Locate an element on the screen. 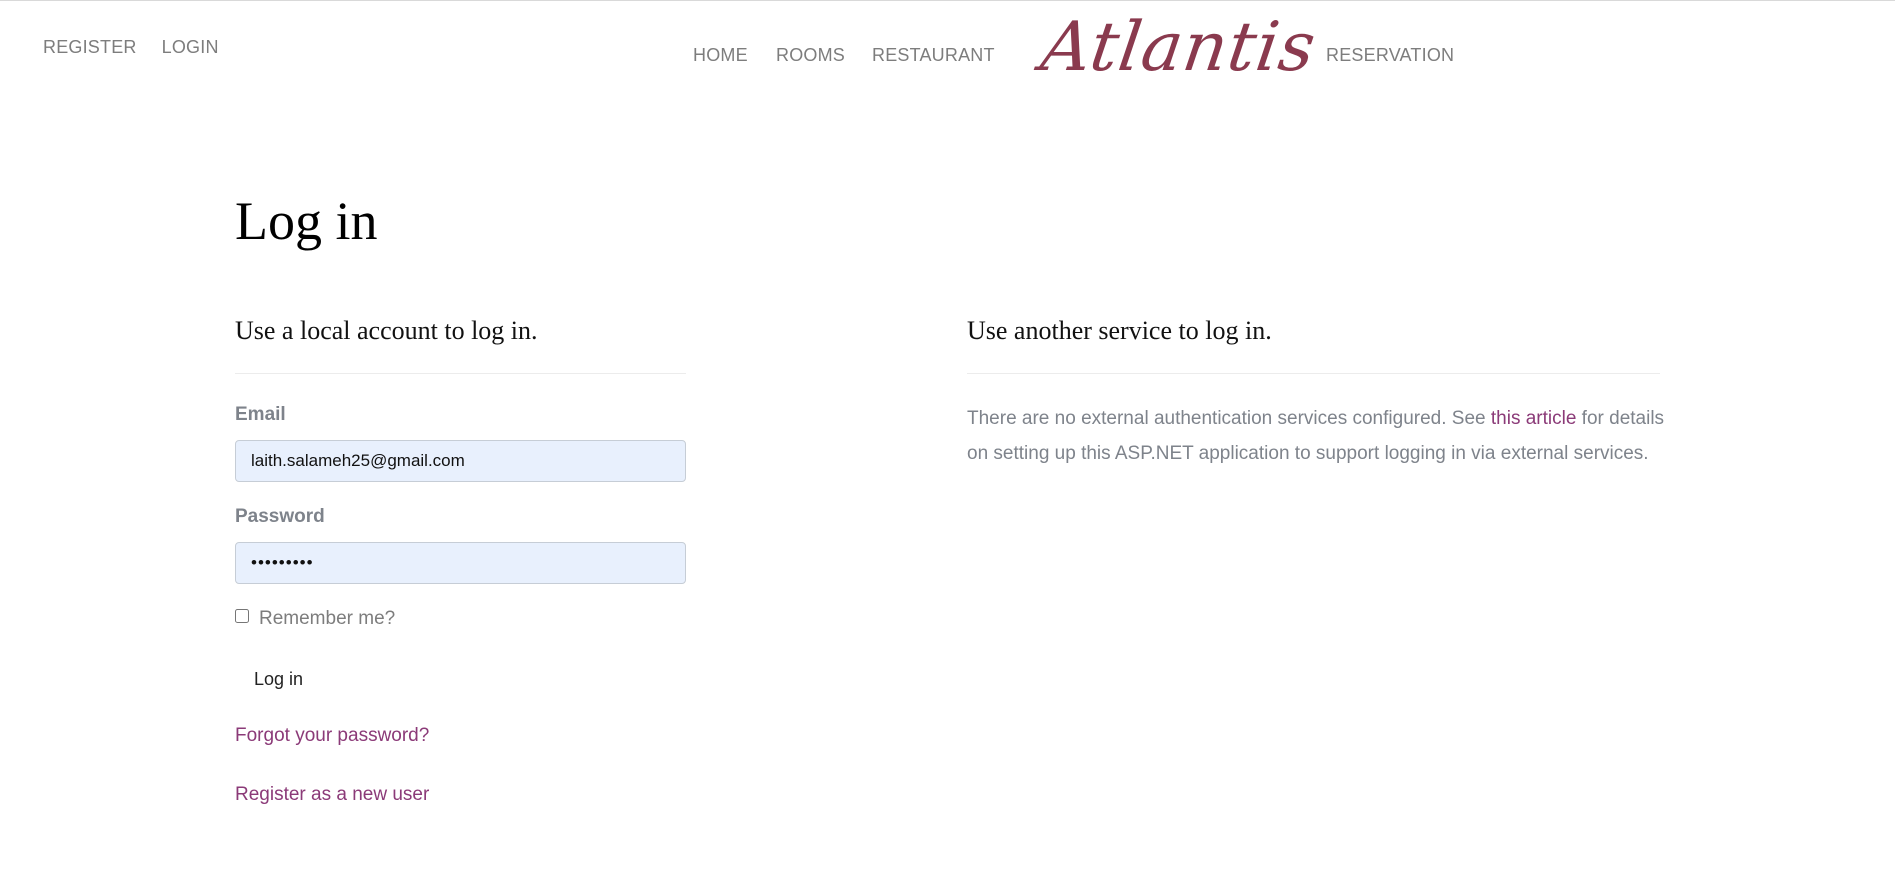  local-divider is located at coordinates (460, 373).